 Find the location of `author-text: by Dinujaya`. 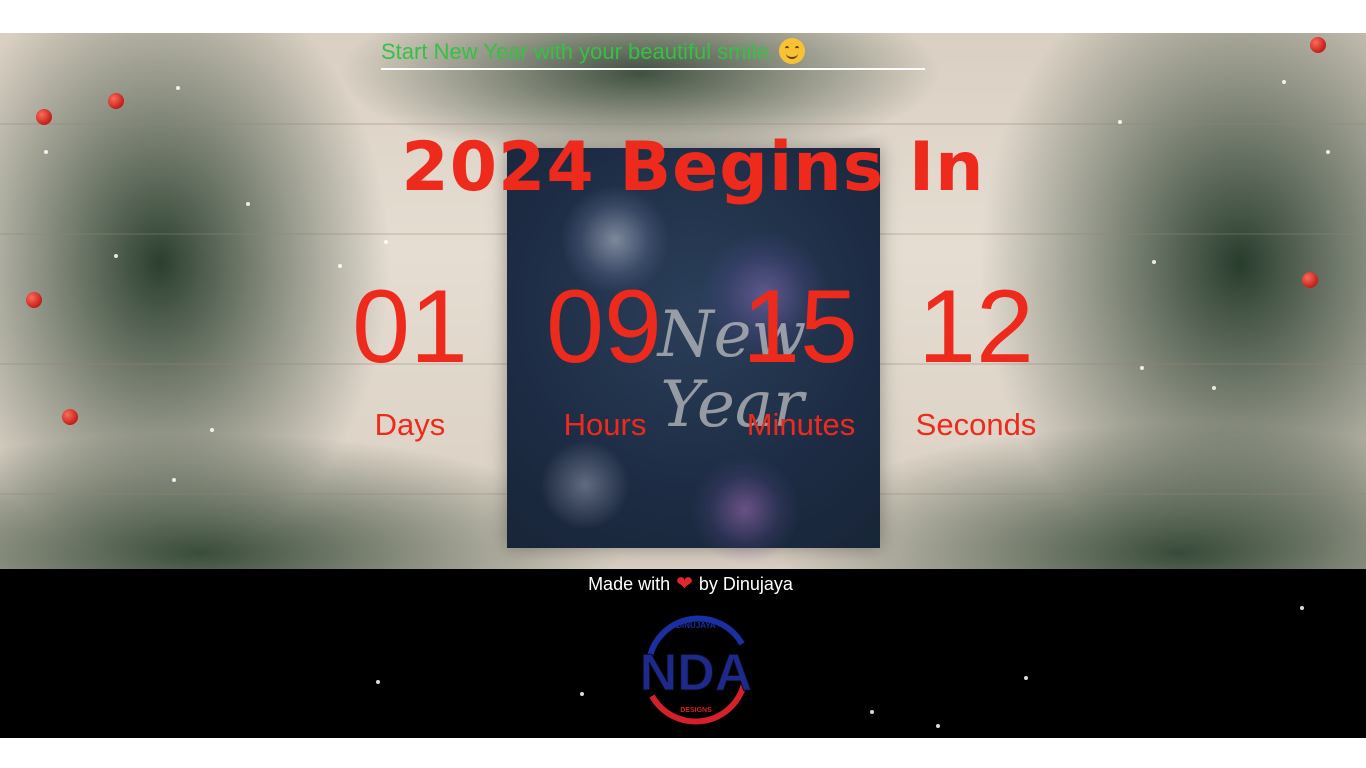

author-text: by Dinujaya is located at coordinates (745, 584).